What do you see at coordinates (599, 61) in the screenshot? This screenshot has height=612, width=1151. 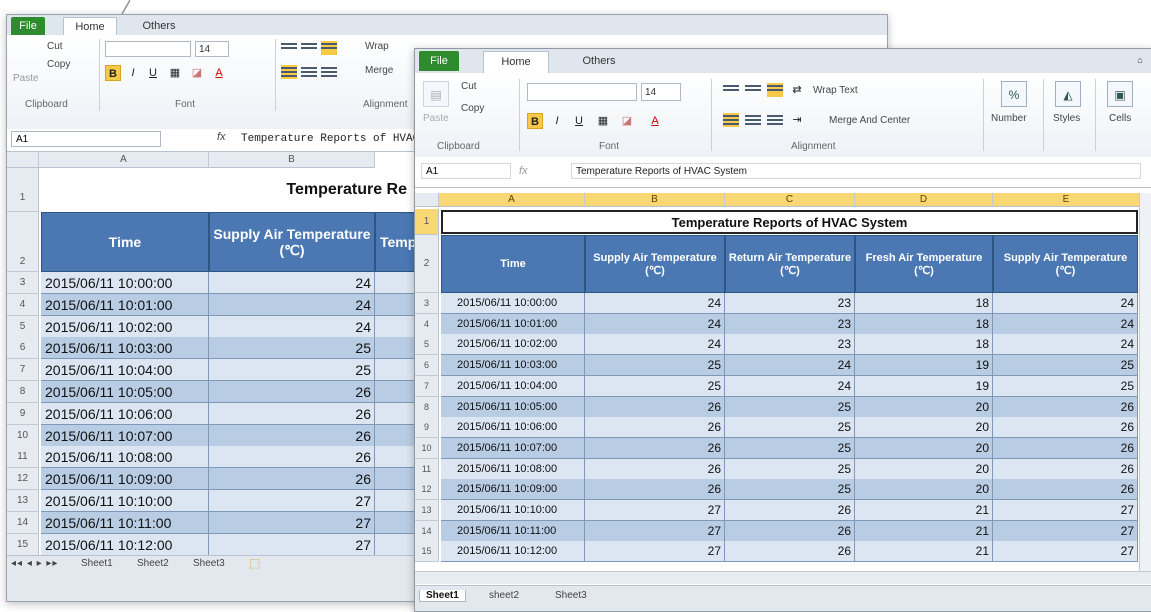 I see `tab-others: Others` at bounding box center [599, 61].